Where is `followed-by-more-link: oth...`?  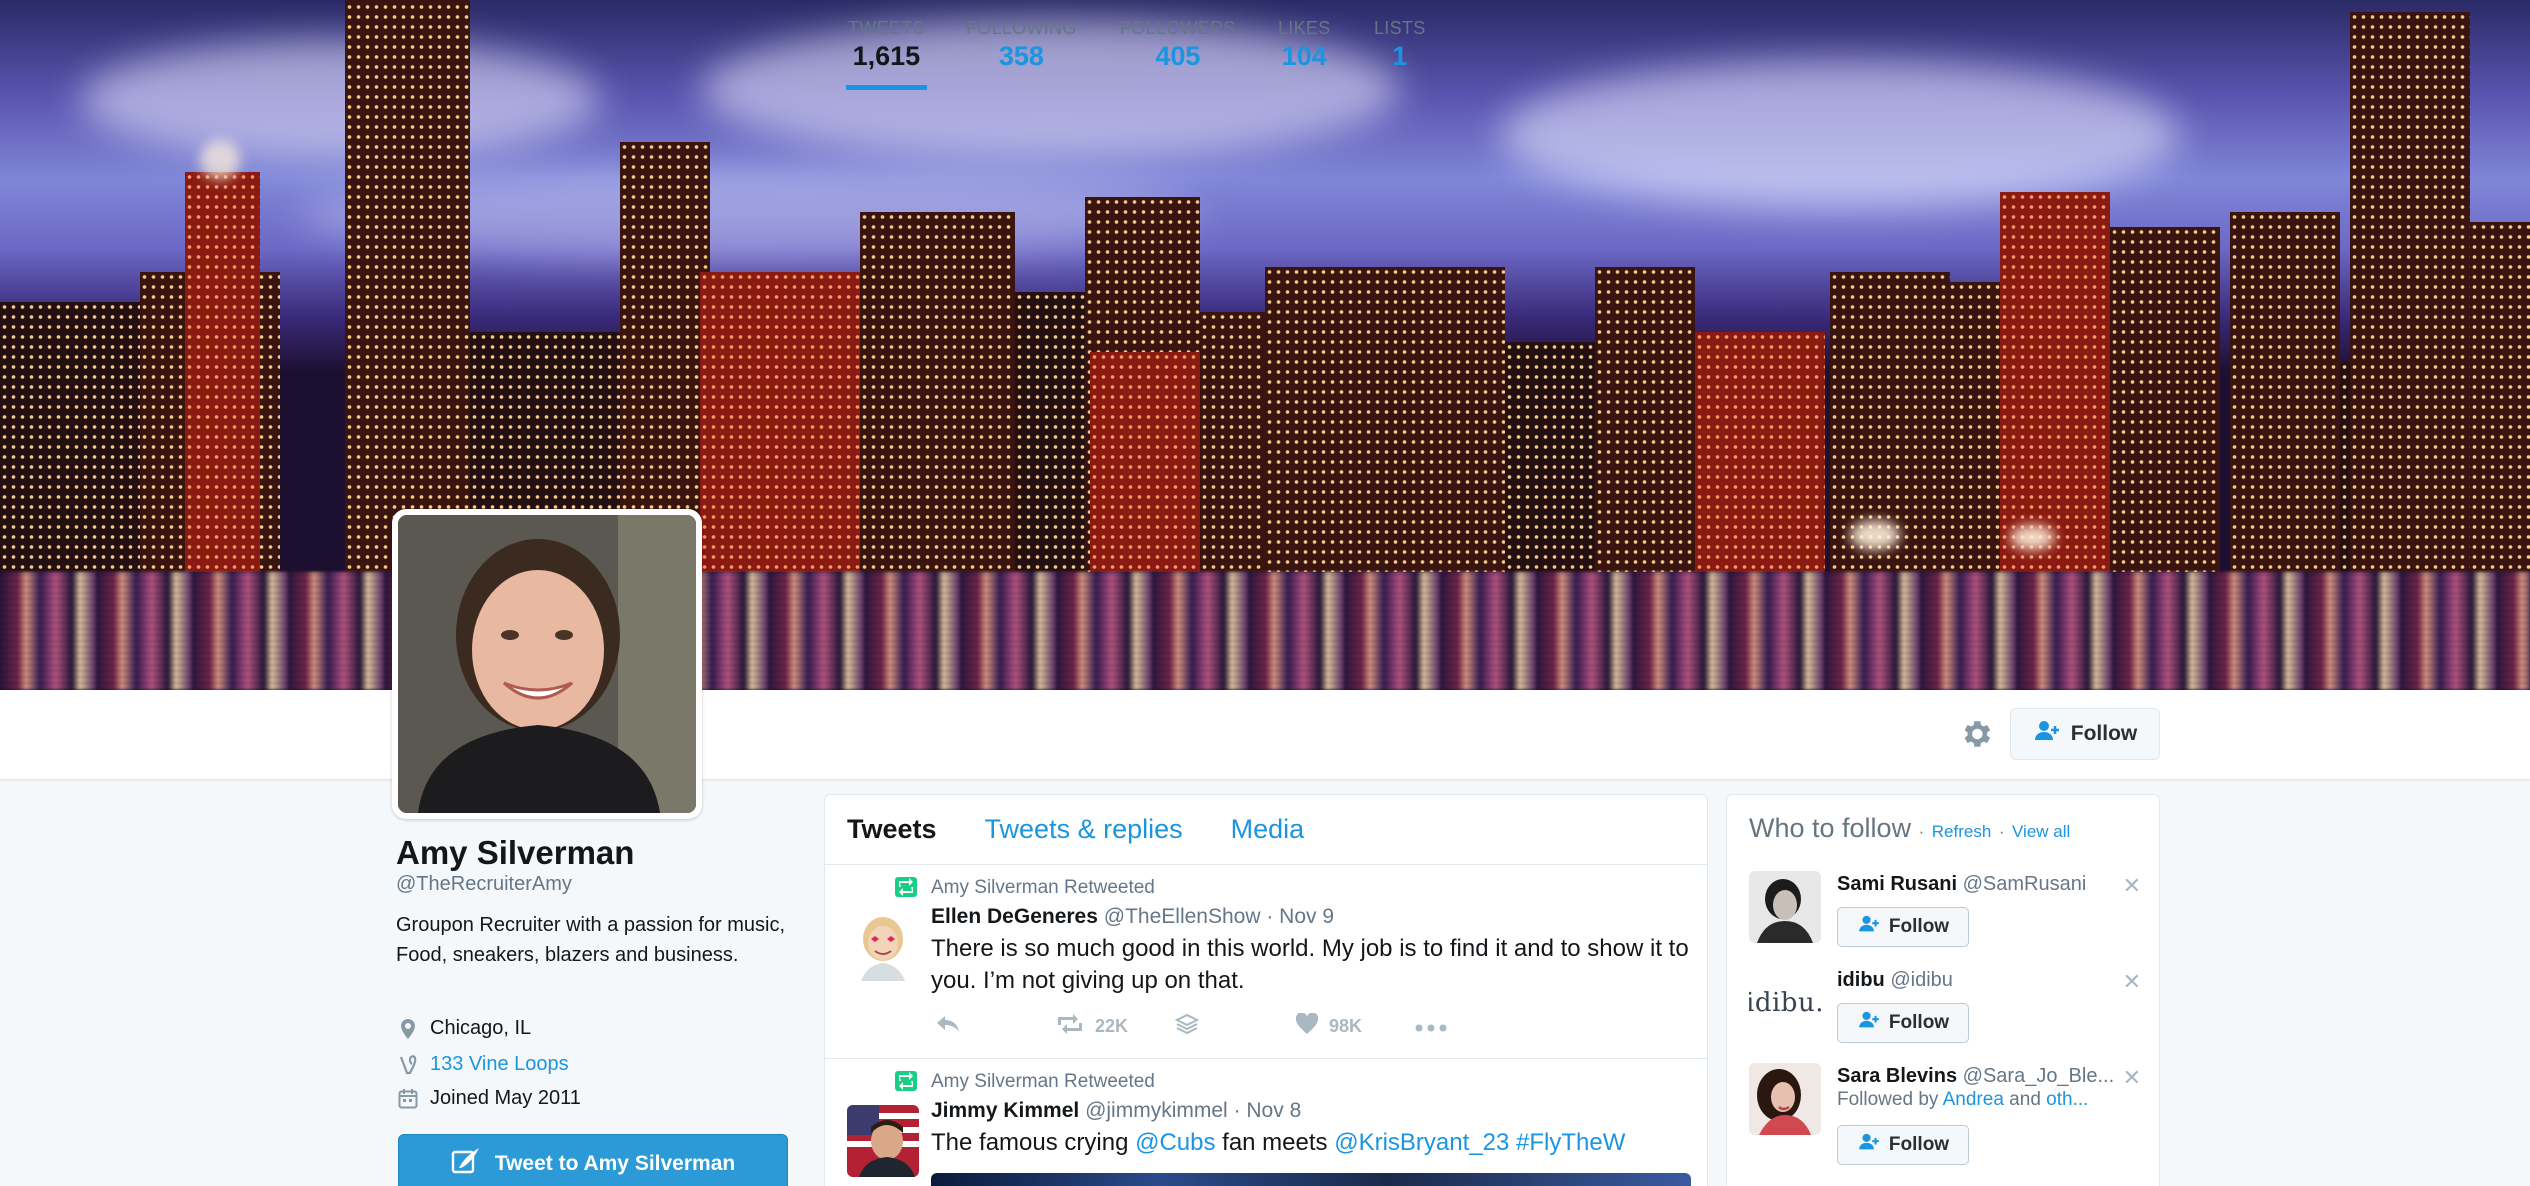
followed-by-more-link: oth... is located at coordinates (2067, 1099).